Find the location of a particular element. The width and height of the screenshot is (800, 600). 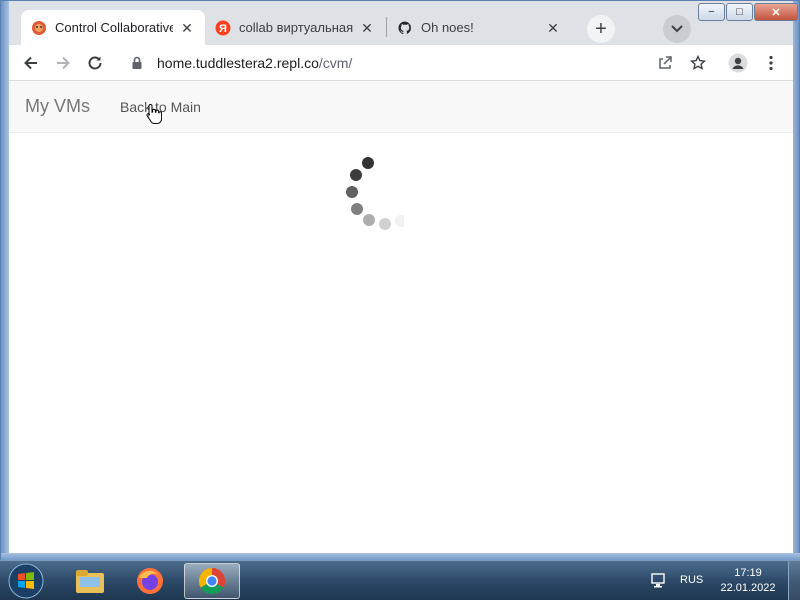

windows-explorer-icon is located at coordinates (90, 581).